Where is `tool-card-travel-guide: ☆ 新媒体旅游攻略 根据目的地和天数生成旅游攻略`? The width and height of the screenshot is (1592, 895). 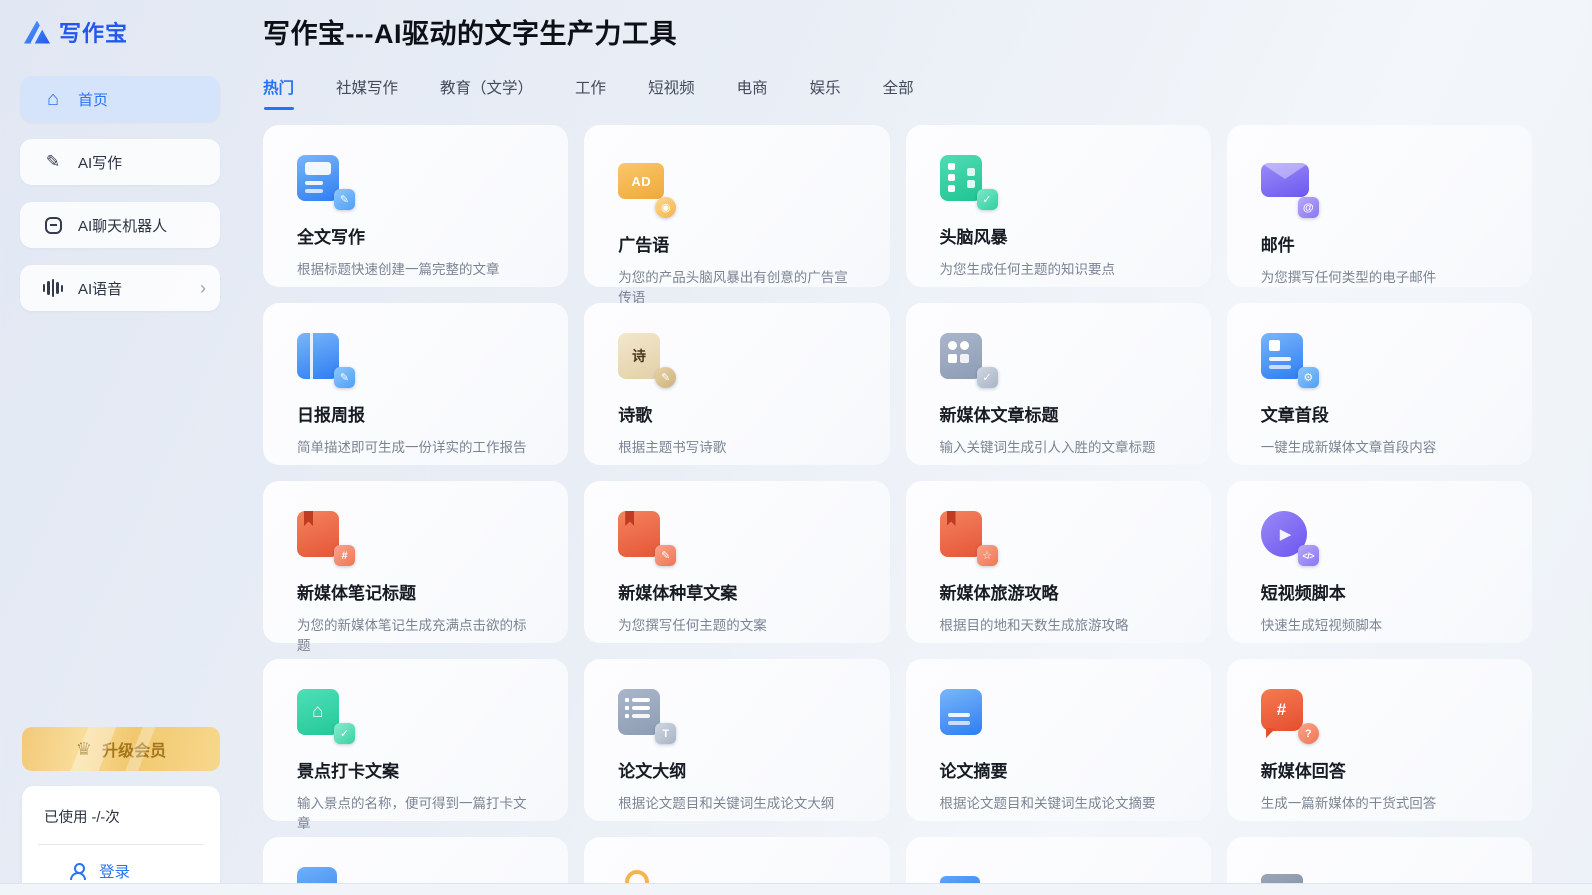
tool-card-travel-guide: ☆ 新媒体旅游攻略 根据目的地和天数生成旅游攻略 is located at coordinates (1058, 562).